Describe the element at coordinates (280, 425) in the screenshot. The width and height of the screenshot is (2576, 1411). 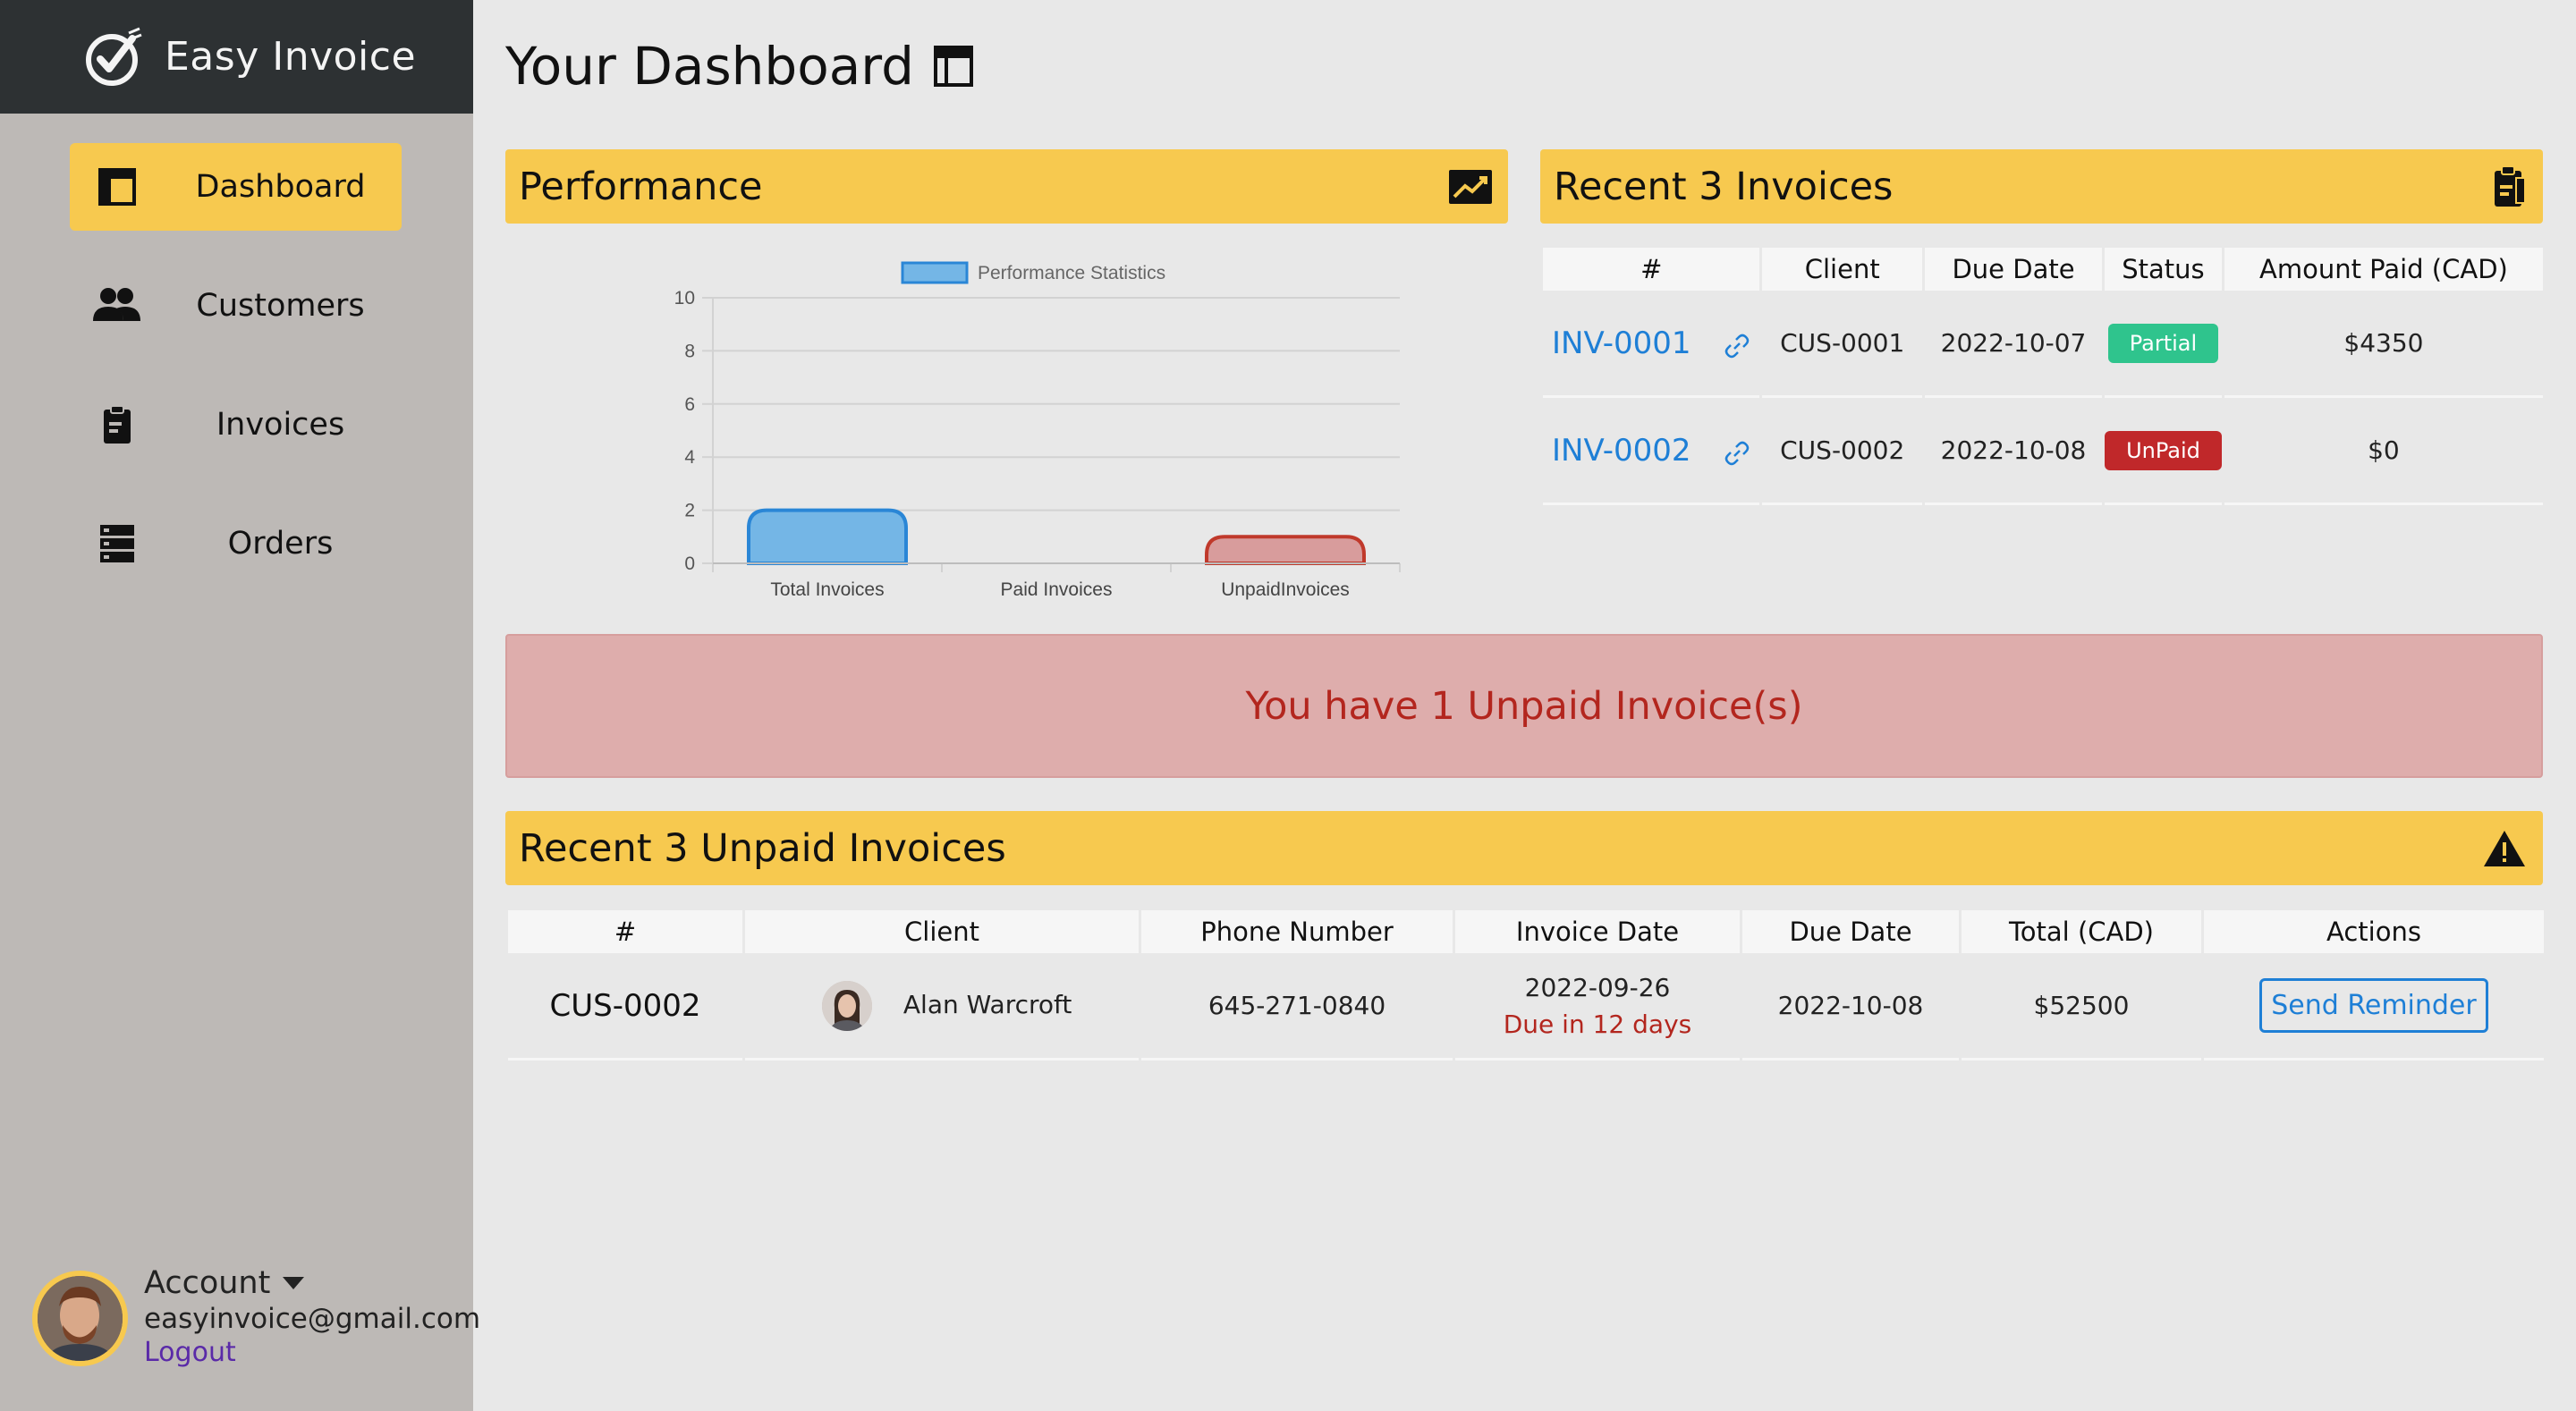
I see `sidebar-item-label: Invoices` at that location.